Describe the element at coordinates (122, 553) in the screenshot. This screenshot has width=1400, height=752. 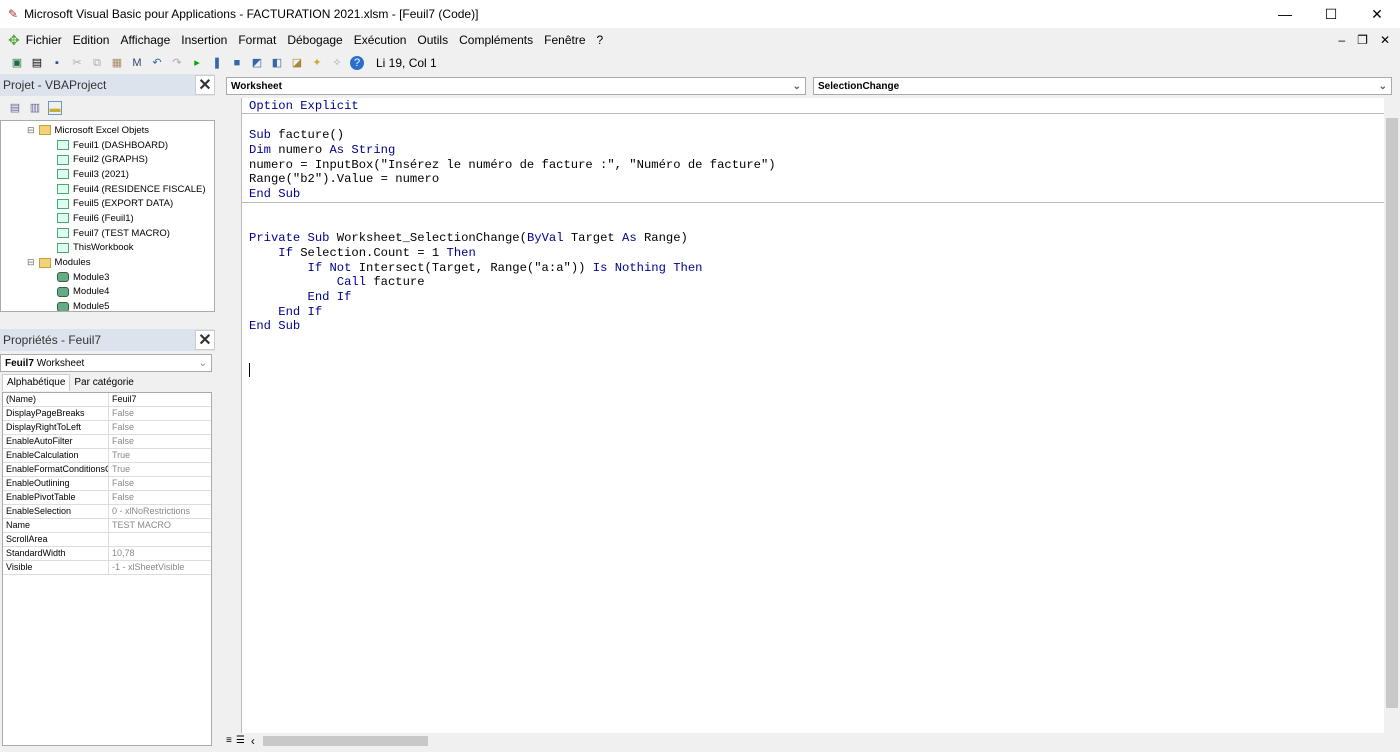
I see `property-value: 10,78` at that location.